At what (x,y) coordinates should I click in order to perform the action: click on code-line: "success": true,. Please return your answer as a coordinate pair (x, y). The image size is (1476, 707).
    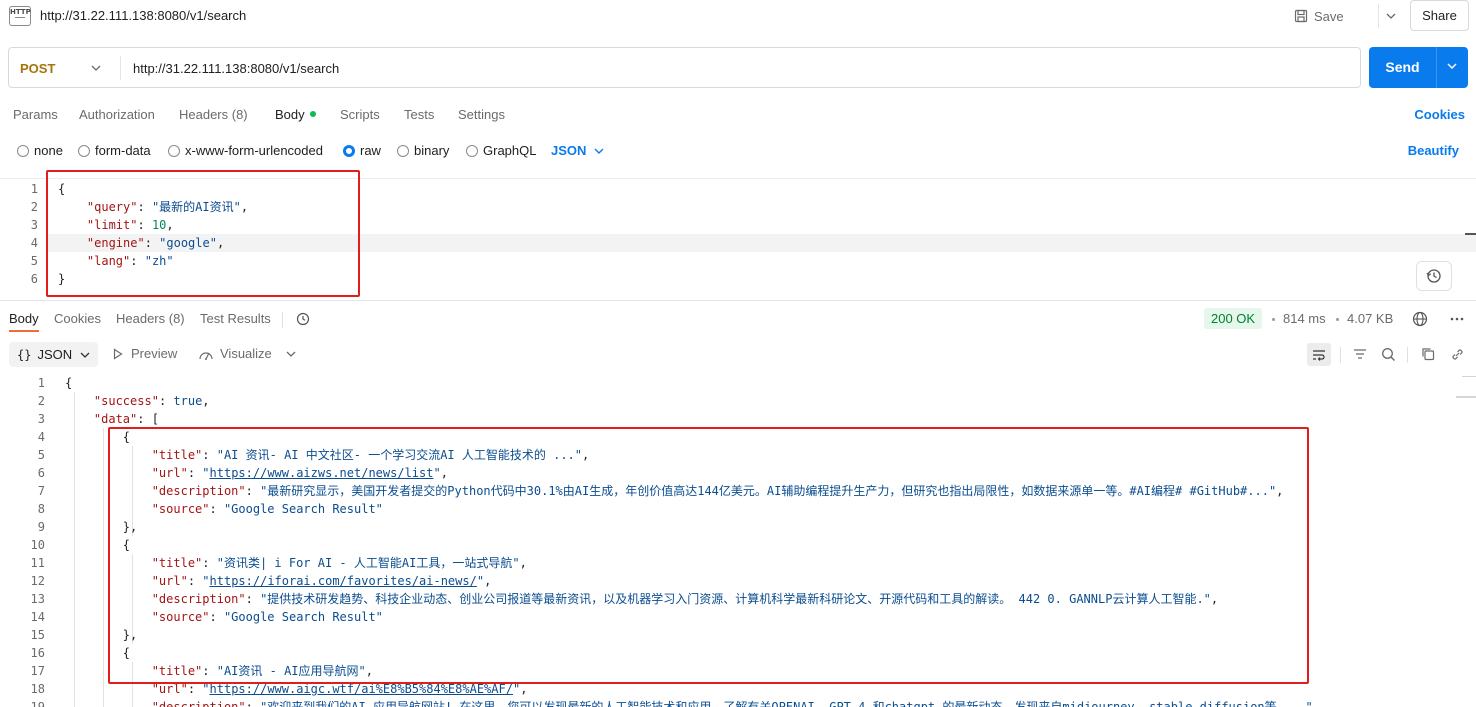
    Looking at the image, I should click on (137, 401).